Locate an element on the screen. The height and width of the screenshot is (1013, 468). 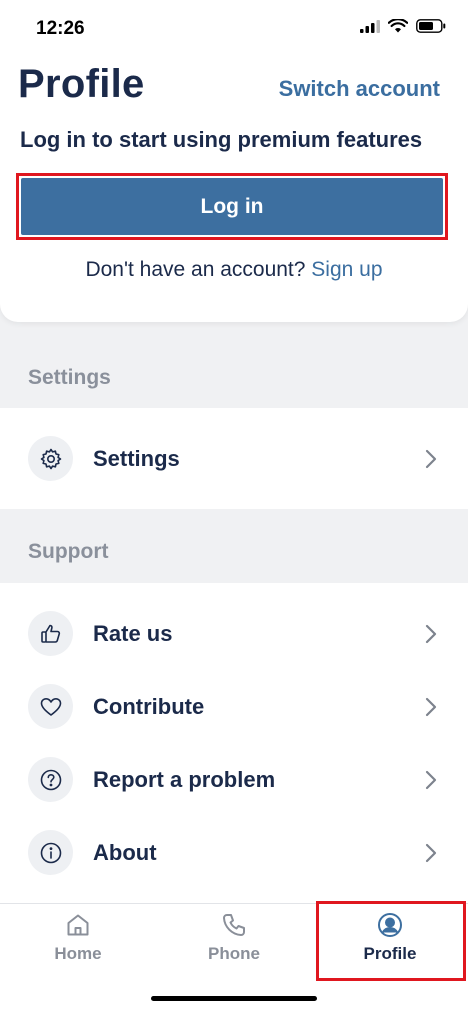
section-label-settings: Settings is located at coordinates (69, 377).